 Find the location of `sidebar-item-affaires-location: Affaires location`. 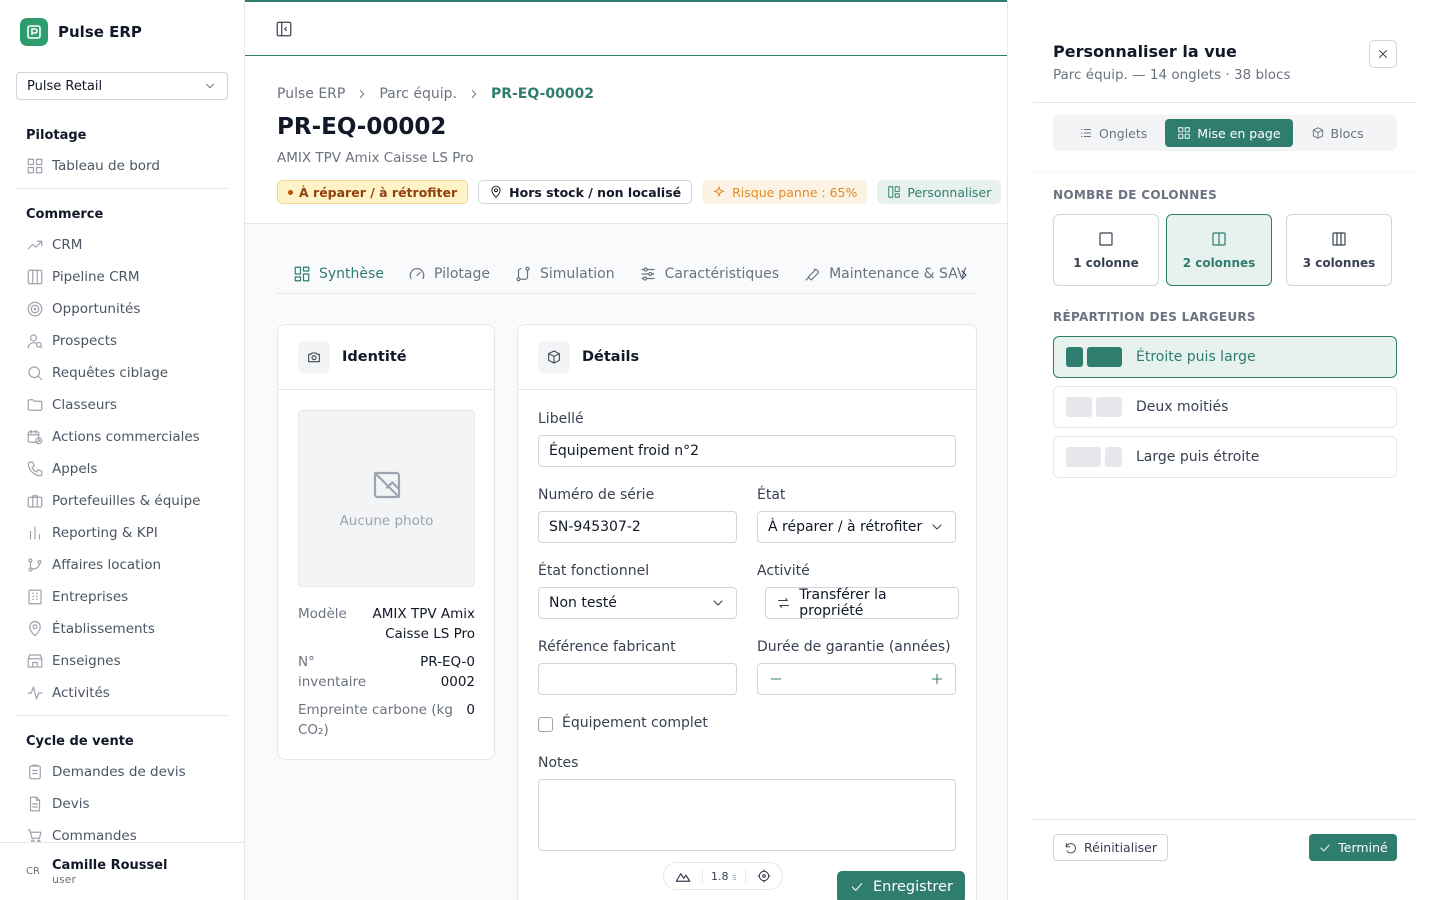

sidebar-item-affaires-location: Affaires location is located at coordinates (122, 565).